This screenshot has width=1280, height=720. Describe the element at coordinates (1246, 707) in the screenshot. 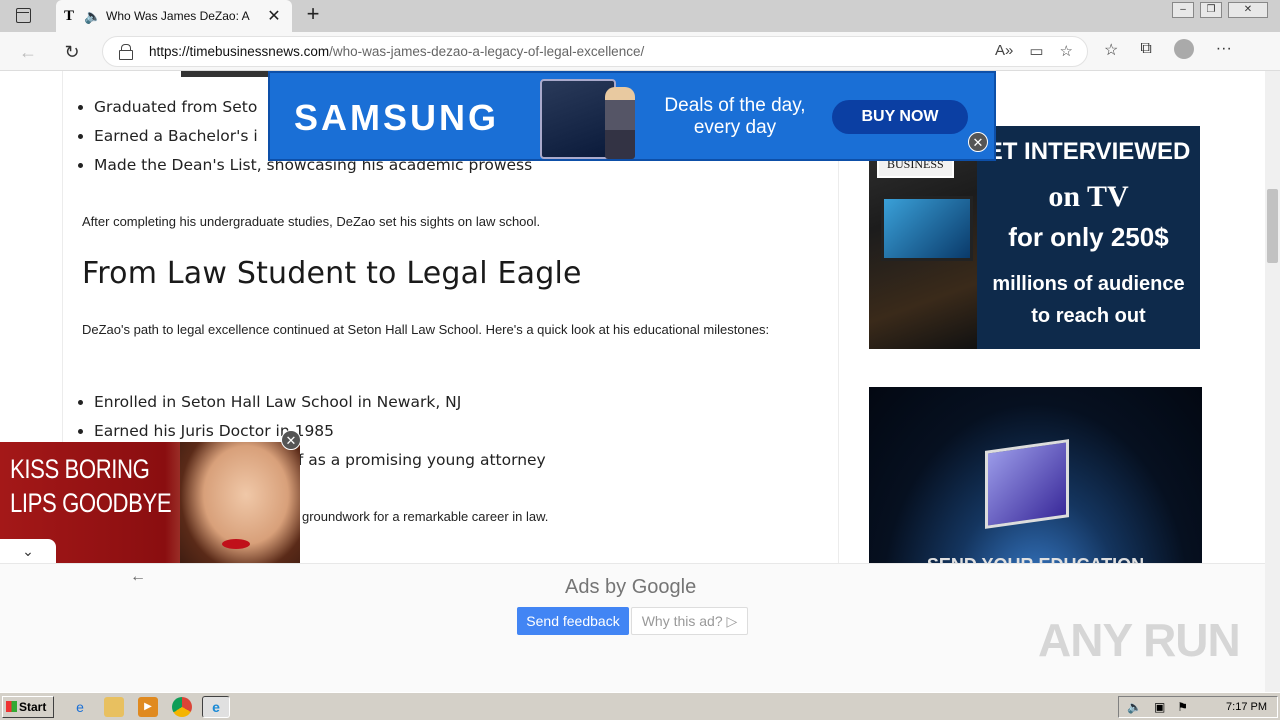

I see `clock: 7:17 PM` at that location.